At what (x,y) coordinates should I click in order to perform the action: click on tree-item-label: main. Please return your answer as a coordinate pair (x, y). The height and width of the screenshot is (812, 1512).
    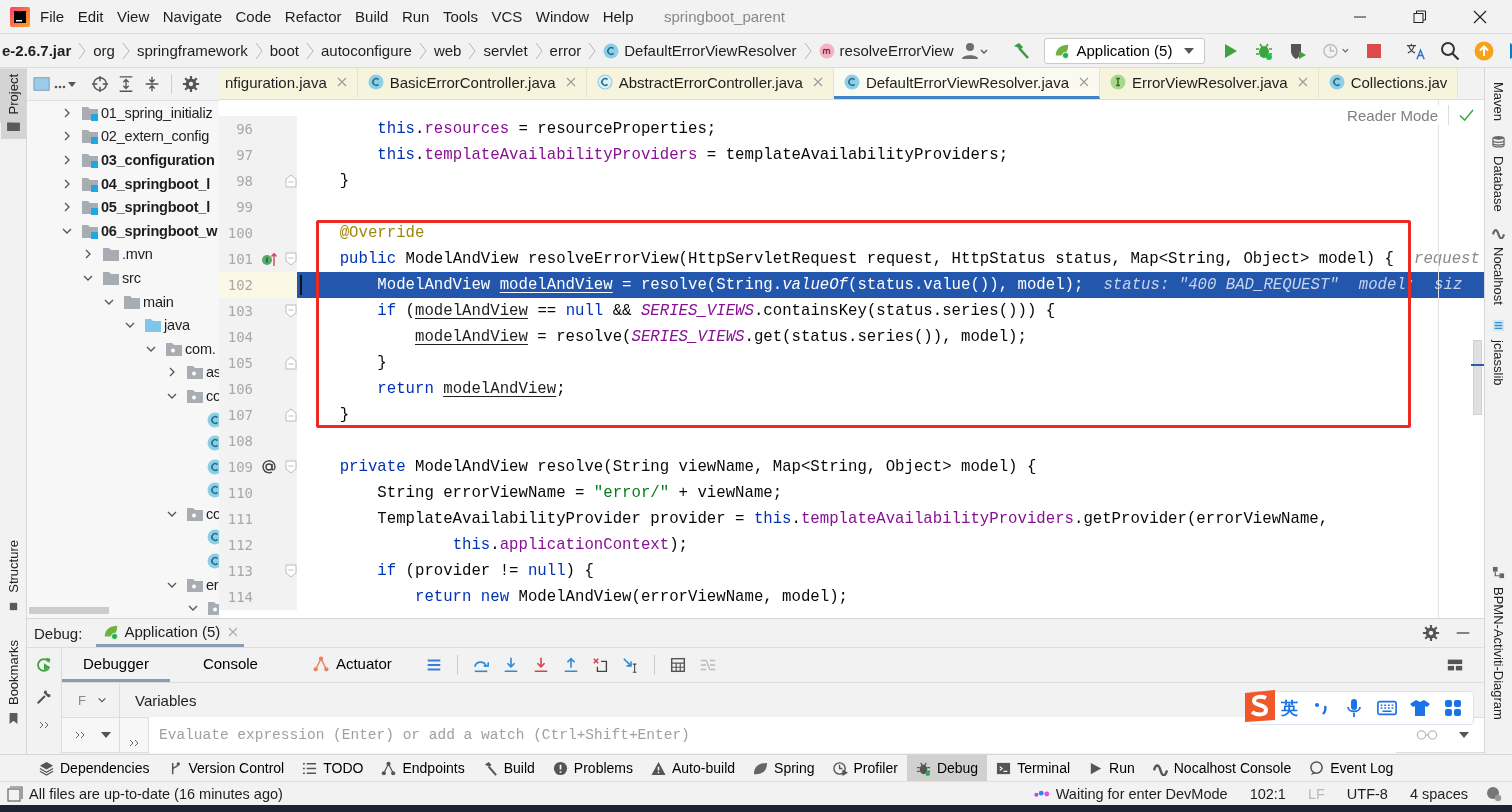
    Looking at the image, I should click on (158, 301).